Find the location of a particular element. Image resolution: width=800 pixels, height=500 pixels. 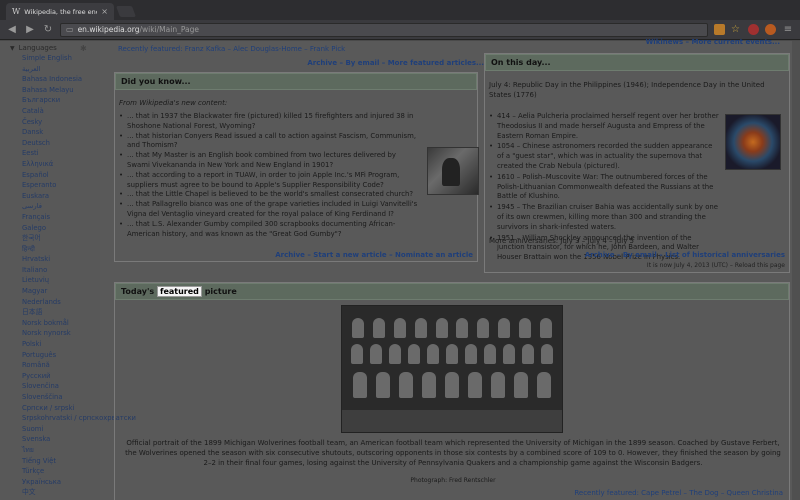

scrollbar is located at coordinates (796, 270).